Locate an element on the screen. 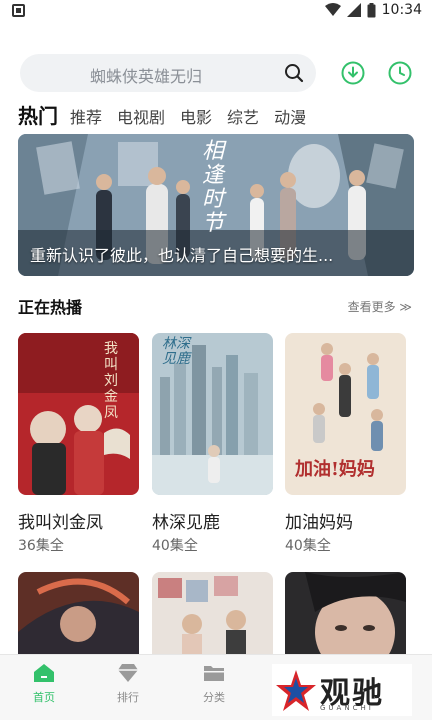 The width and height of the screenshot is (432, 720). tab-anime: 动漫 is located at coordinates (290, 116).